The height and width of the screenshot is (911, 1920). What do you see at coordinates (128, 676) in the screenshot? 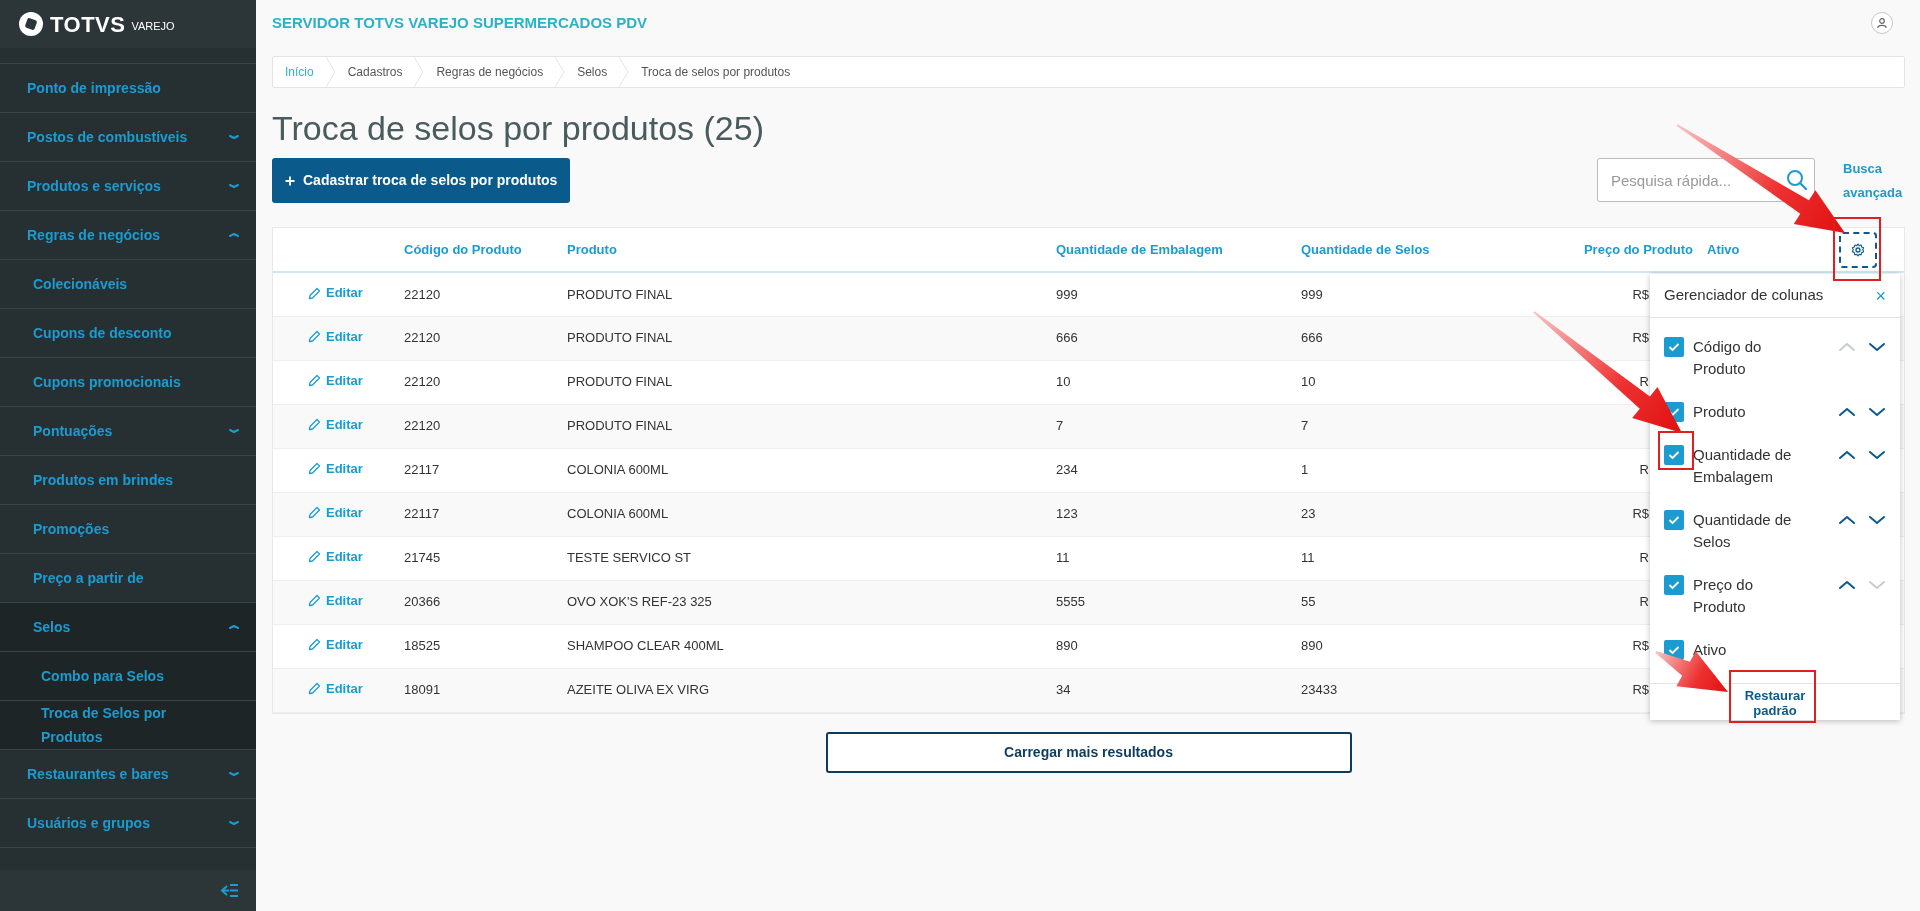
I see `menu-item: Combo para Selos` at bounding box center [128, 676].